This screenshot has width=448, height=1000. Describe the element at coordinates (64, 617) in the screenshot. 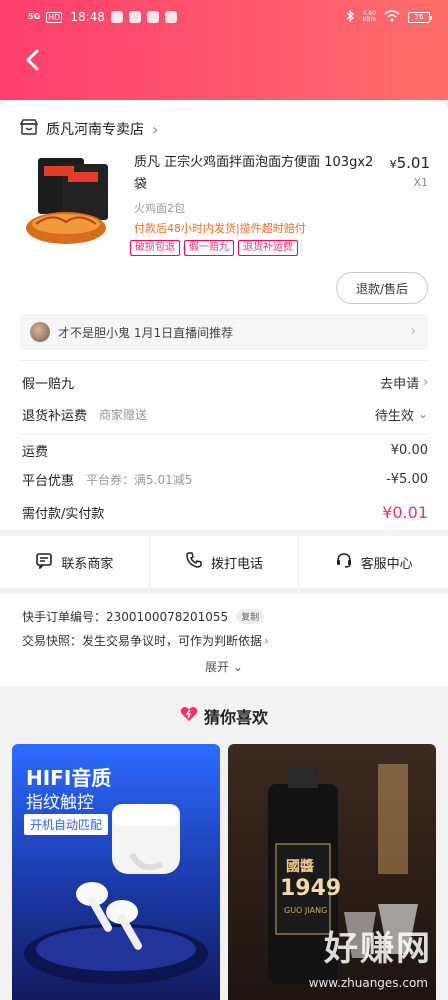

I see `order-number-label: 快手订单编号：` at that location.